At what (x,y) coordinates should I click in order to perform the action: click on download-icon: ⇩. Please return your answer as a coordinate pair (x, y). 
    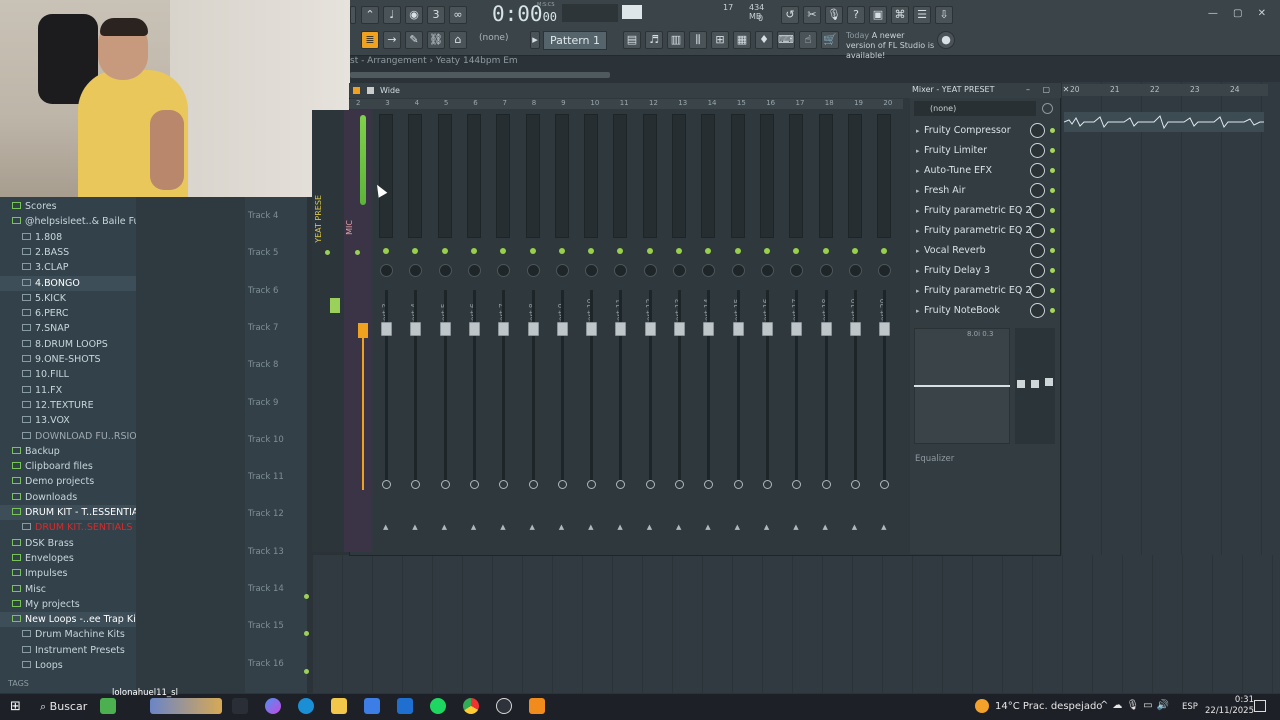
    Looking at the image, I should click on (944, 15).